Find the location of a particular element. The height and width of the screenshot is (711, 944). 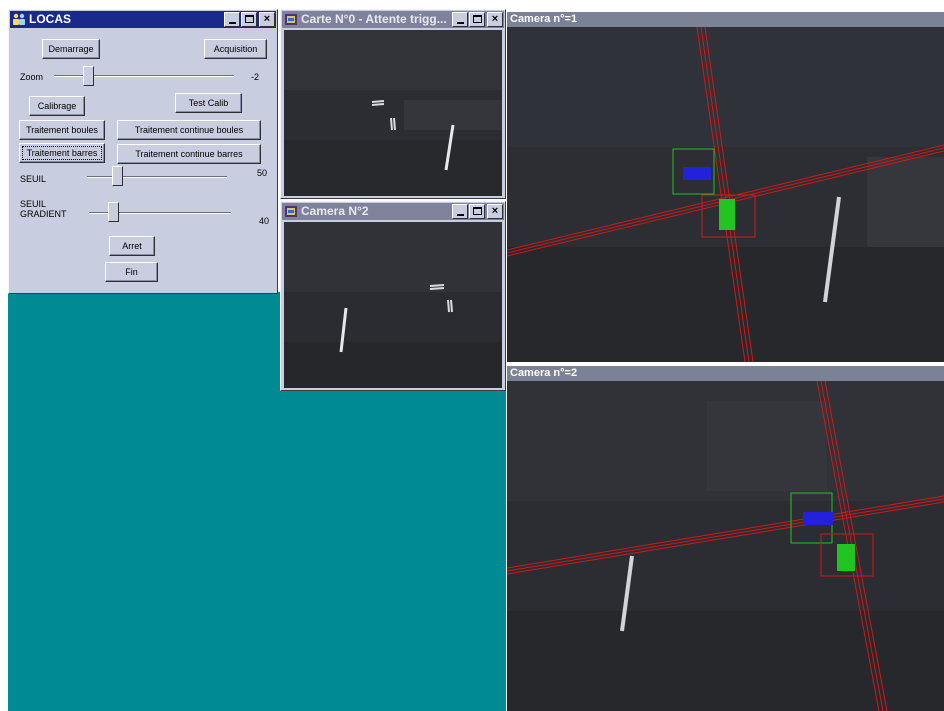

carte-maximize-button is located at coordinates (477, 19).